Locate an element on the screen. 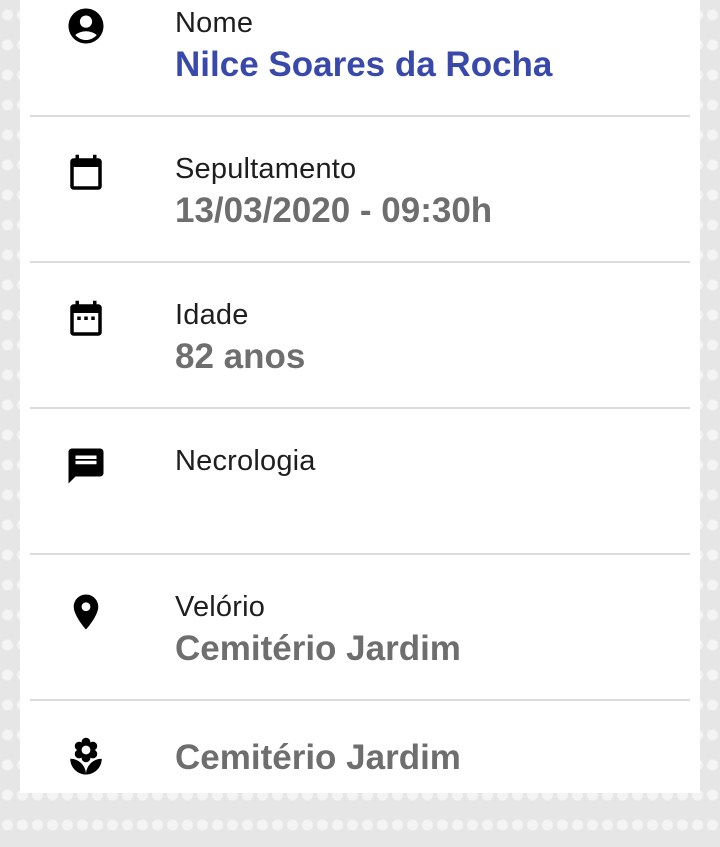 The image size is (720, 847). calendar-dots-icon is located at coordinates (86, 320).